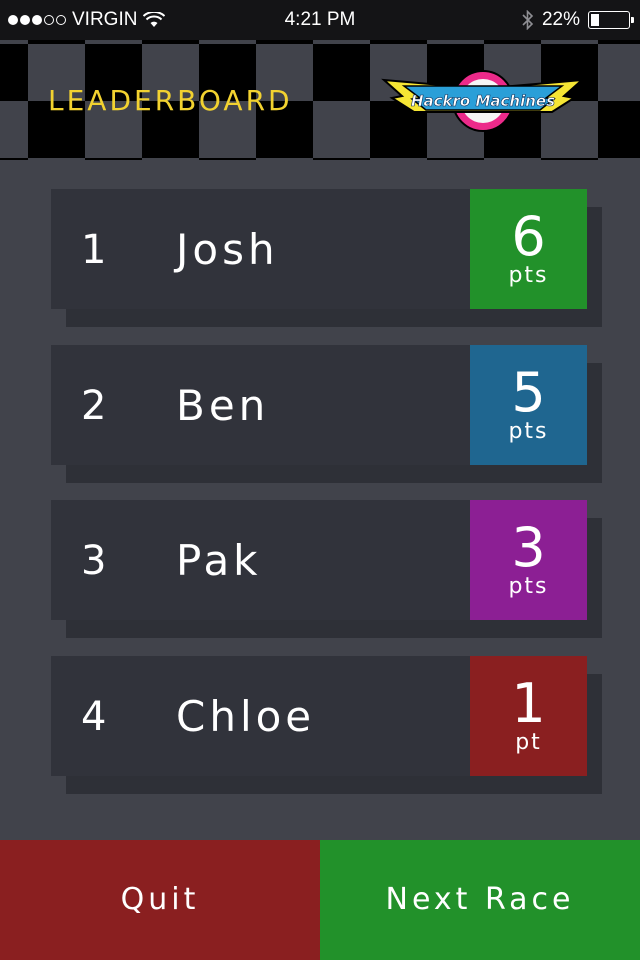  I want to click on score-badge: 3 pts, so click(528, 560).